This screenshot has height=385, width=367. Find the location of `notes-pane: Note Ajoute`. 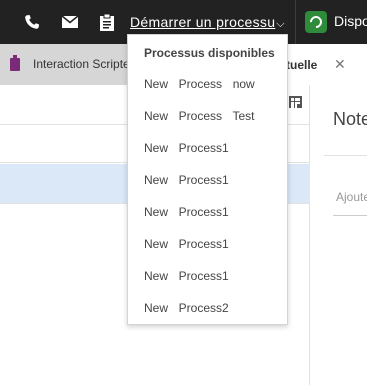

notes-pane: Note Ajoute is located at coordinates (338, 235).